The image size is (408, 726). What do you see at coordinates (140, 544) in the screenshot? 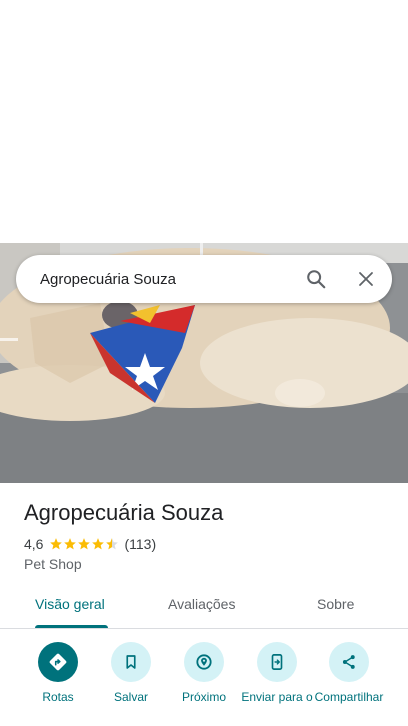
I see `review-count: (113)` at bounding box center [140, 544].